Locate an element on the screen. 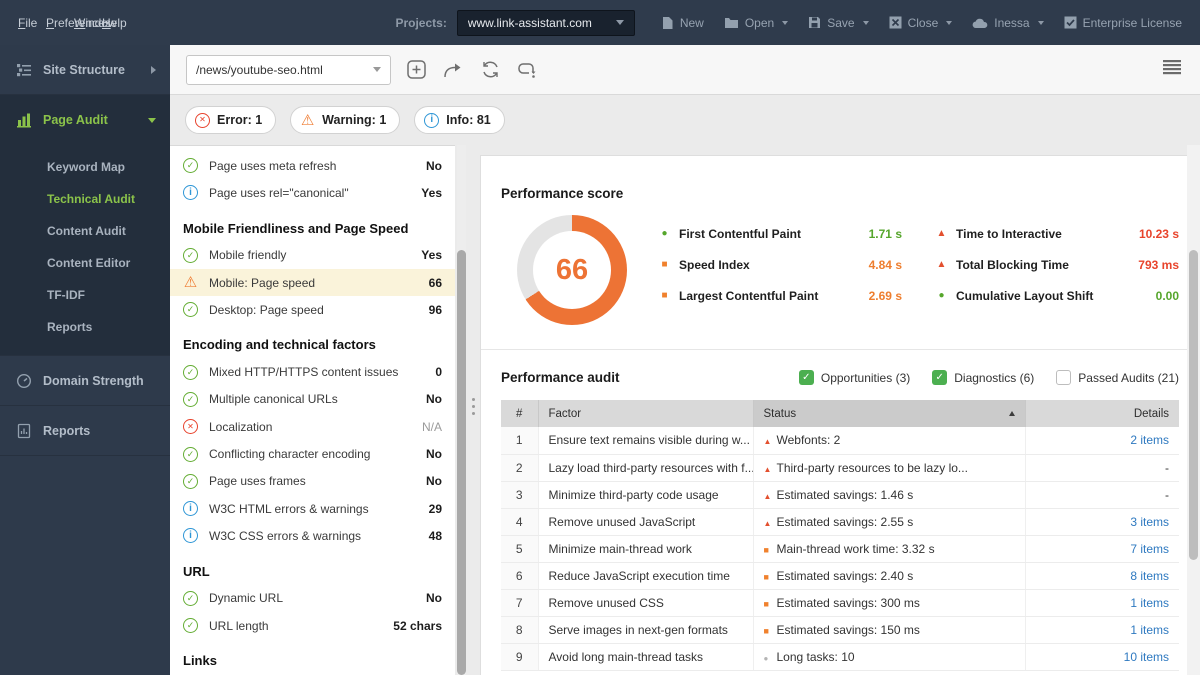 Image resolution: width=1200 pixels, height=675 pixels. account-button: Inessa is located at coordinates (1008, 22).